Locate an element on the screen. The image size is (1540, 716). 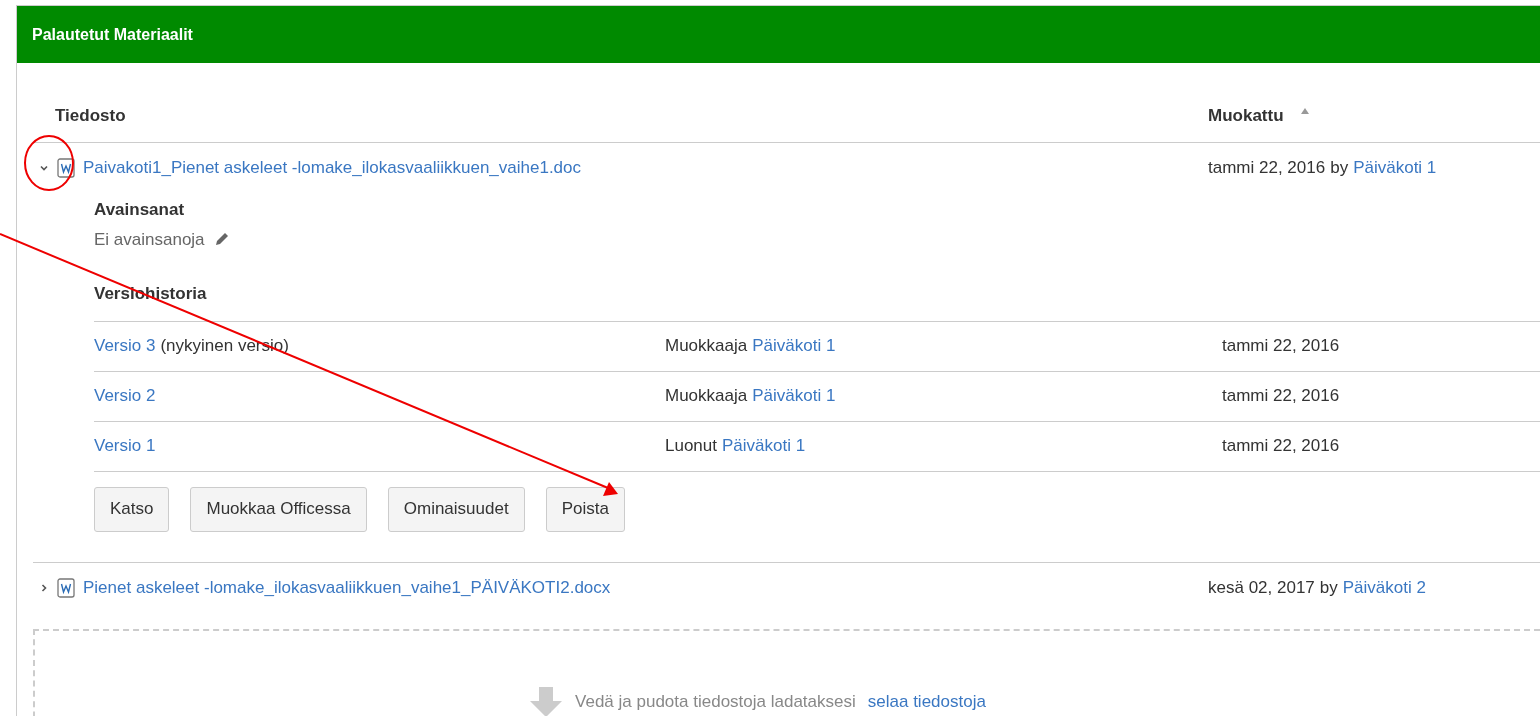
action-button: Ominaisuudet is located at coordinates (456, 509).